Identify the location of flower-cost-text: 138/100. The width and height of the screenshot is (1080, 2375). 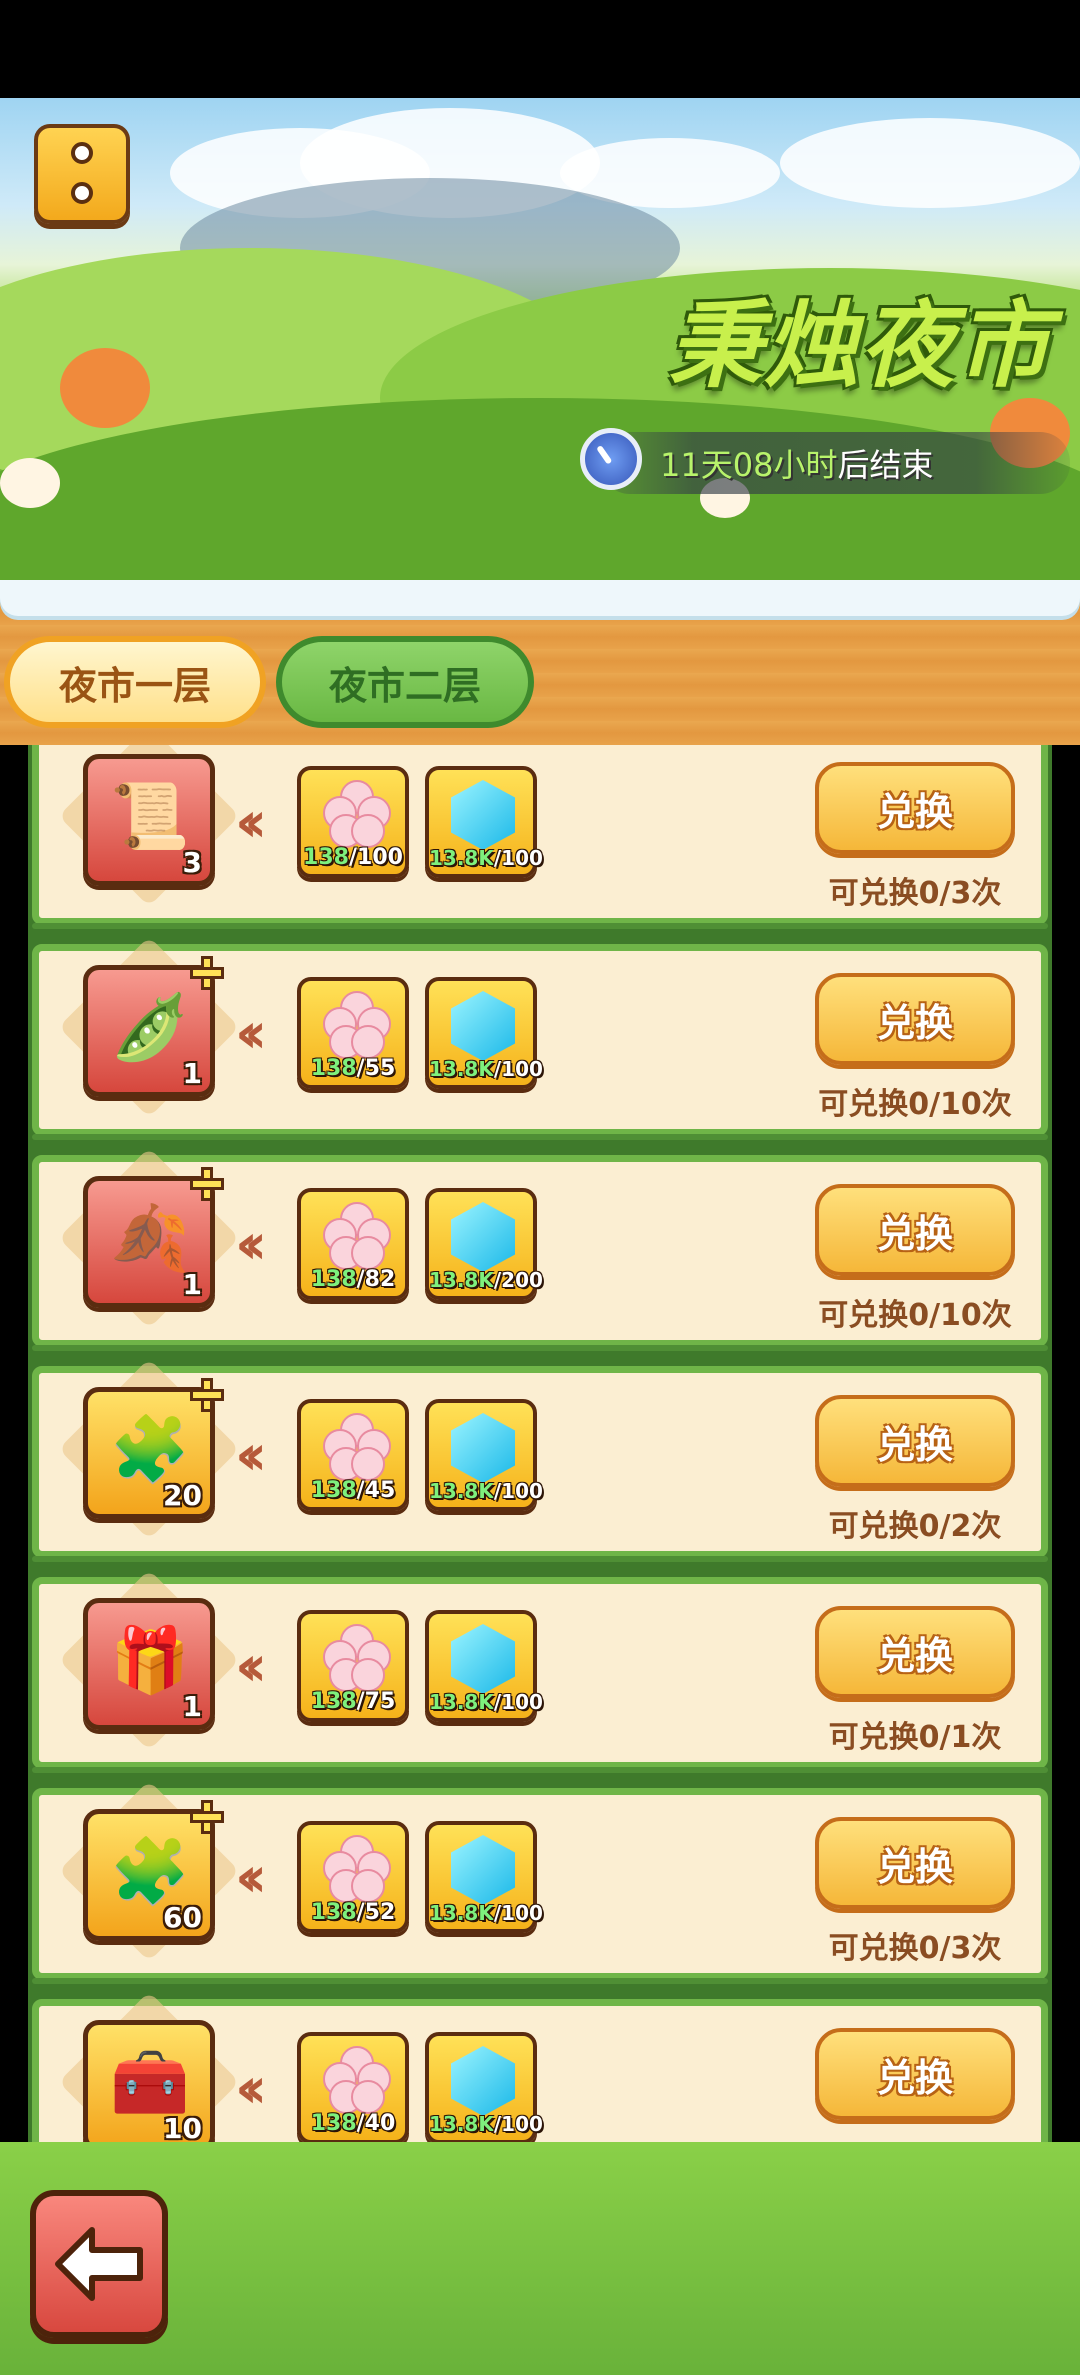
(353, 857).